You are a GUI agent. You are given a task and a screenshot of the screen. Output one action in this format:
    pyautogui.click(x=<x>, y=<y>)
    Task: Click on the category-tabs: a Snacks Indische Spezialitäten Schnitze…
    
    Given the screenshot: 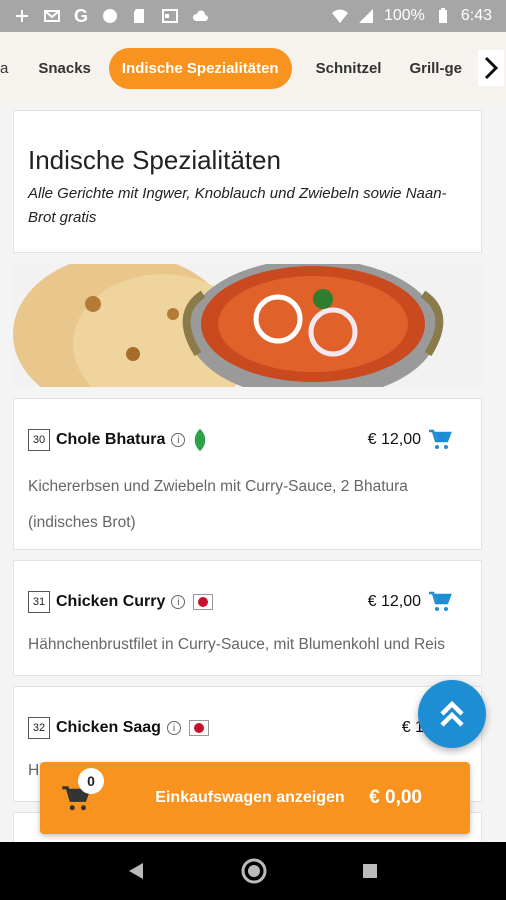 What is the action you would take?
    pyautogui.click(x=253, y=68)
    